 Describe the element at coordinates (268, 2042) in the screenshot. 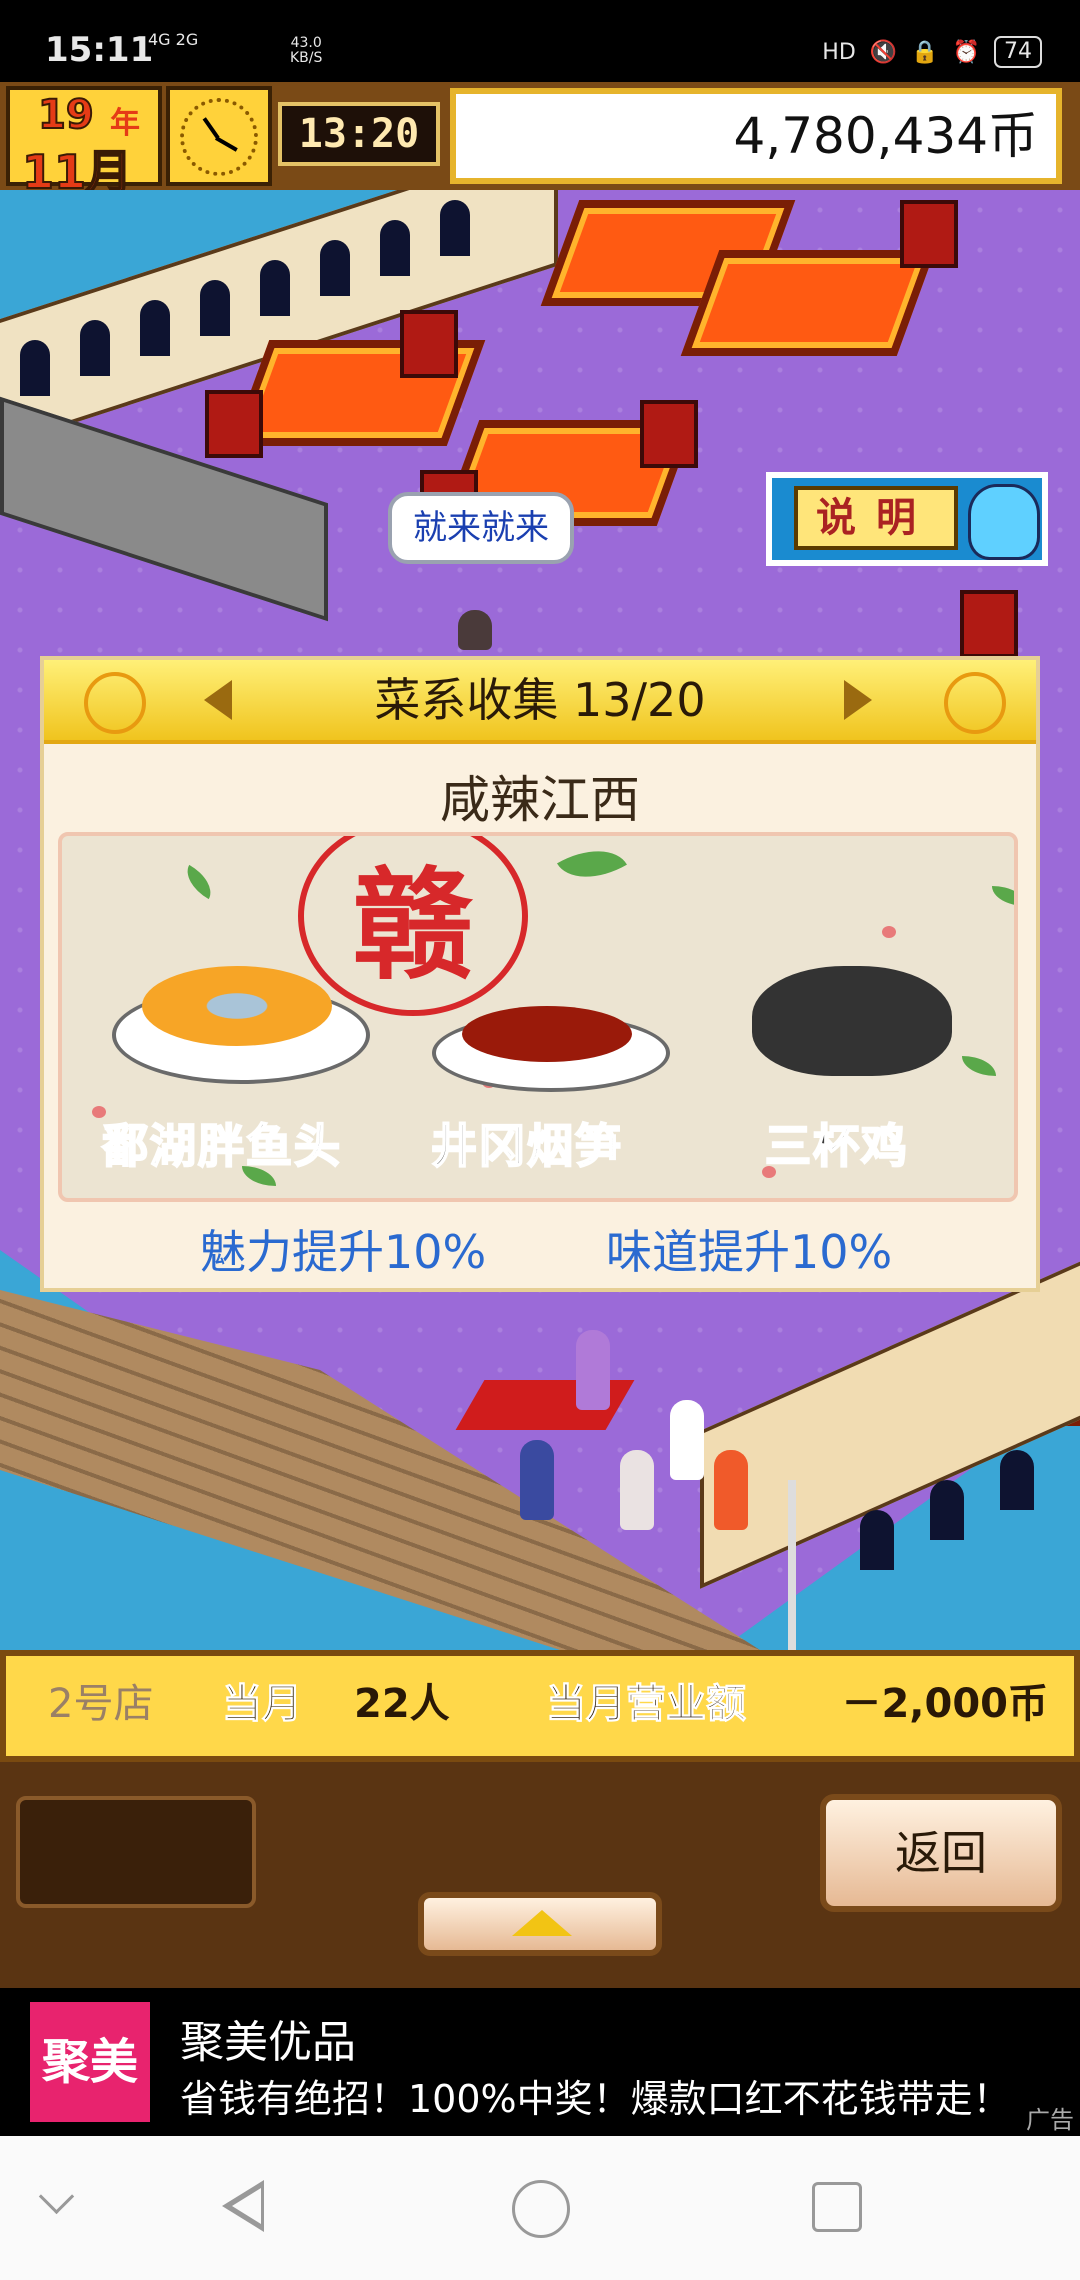

I see `ad-title: 聚美优品` at that location.